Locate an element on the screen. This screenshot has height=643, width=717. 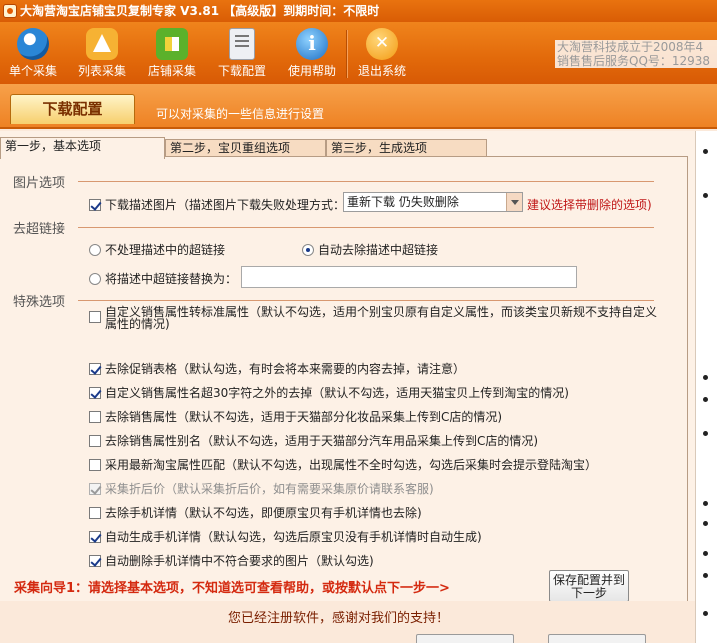
collect-guide-text: 采集向导1：请选择基本选项，不知道选可查看帮助，或按默认点下一步一> is located at coordinates (232, 588).